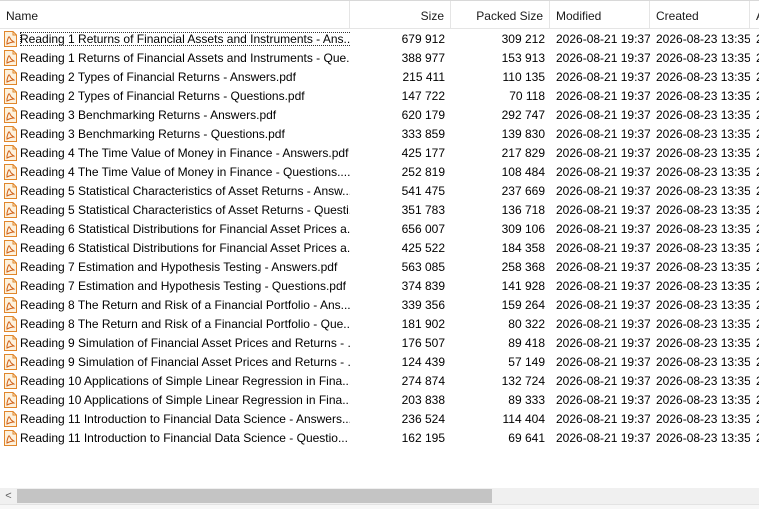 This screenshot has width=759, height=509. What do you see at coordinates (254, 496) in the screenshot?
I see `scrollbar-thumb` at bounding box center [254, 496].